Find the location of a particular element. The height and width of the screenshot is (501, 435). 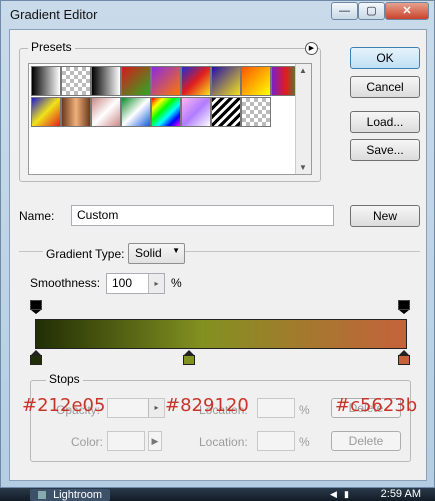

presets-swatch-list: ▲ ▼ is located at coordinates (170, 119).